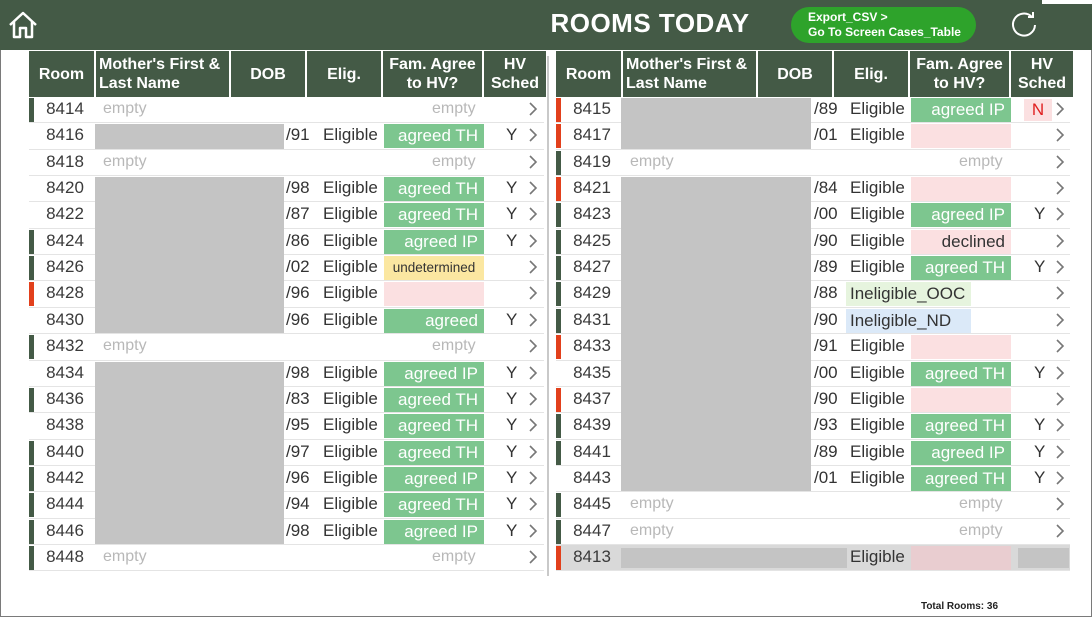 This screenshot has height=617, width=1092. Describe the element at coordinates (65, 477) in the screenshot. I see `room-number: 8442` at that location.